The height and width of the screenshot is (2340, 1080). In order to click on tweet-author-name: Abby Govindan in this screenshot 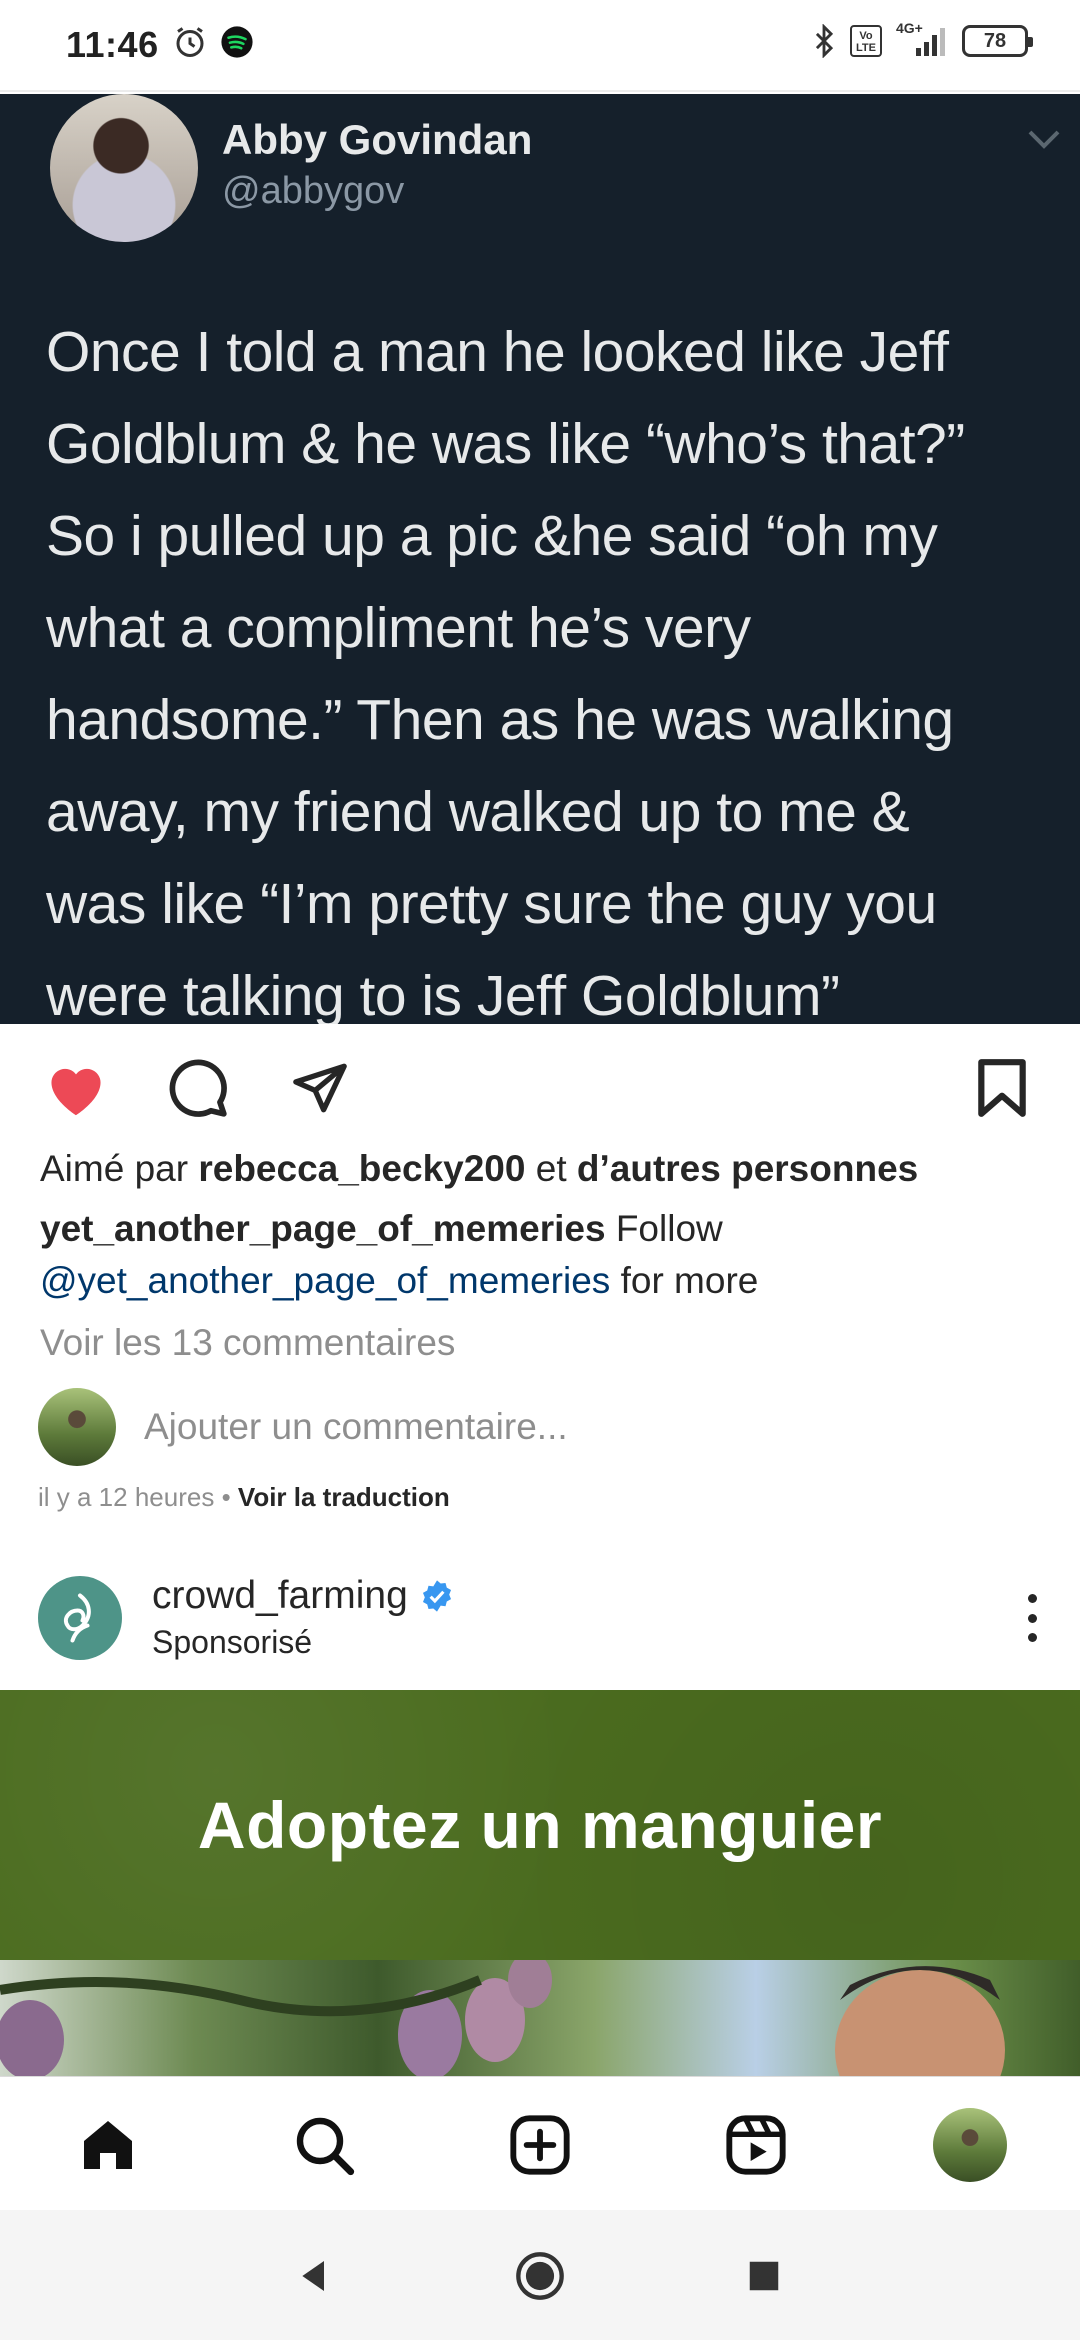, I will do `click(377, 139)`.